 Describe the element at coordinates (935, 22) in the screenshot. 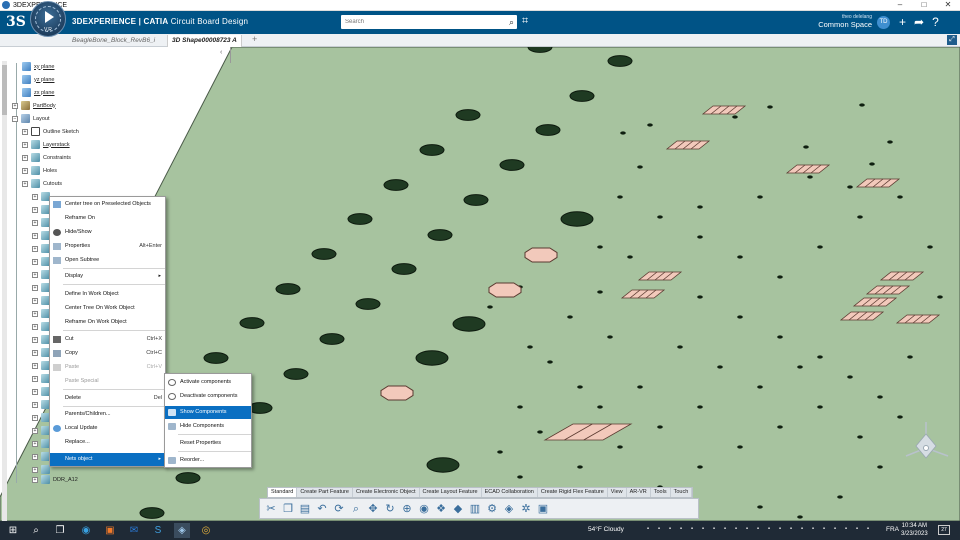

I see `help-icon: ?` at that location.